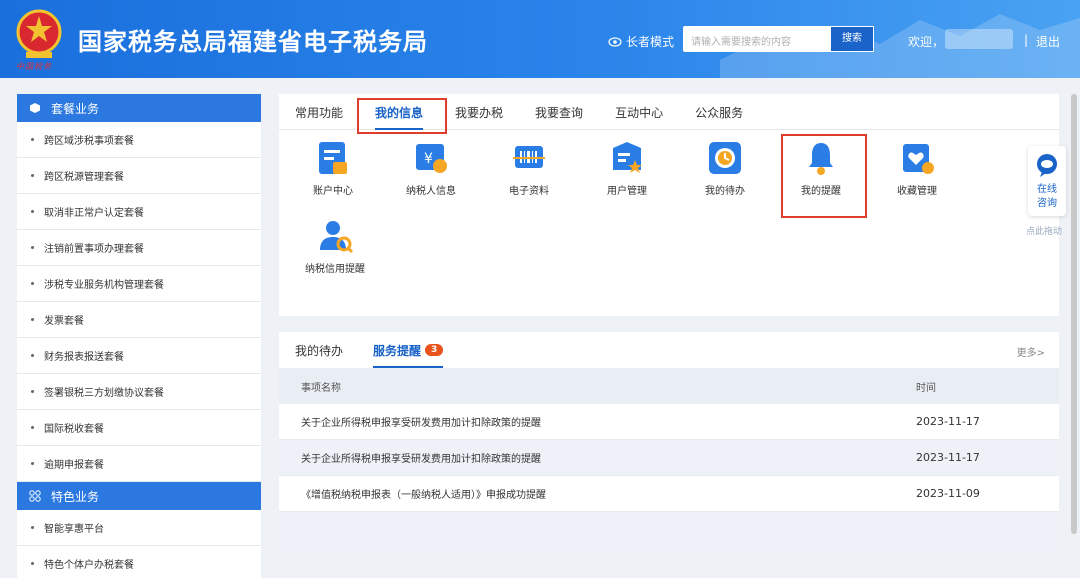 The width and height of the screenshot is (1080, 578). Describe the element at coordinates (926, 388) in the screenshot. I see `column-header-time: 时间` at that location.